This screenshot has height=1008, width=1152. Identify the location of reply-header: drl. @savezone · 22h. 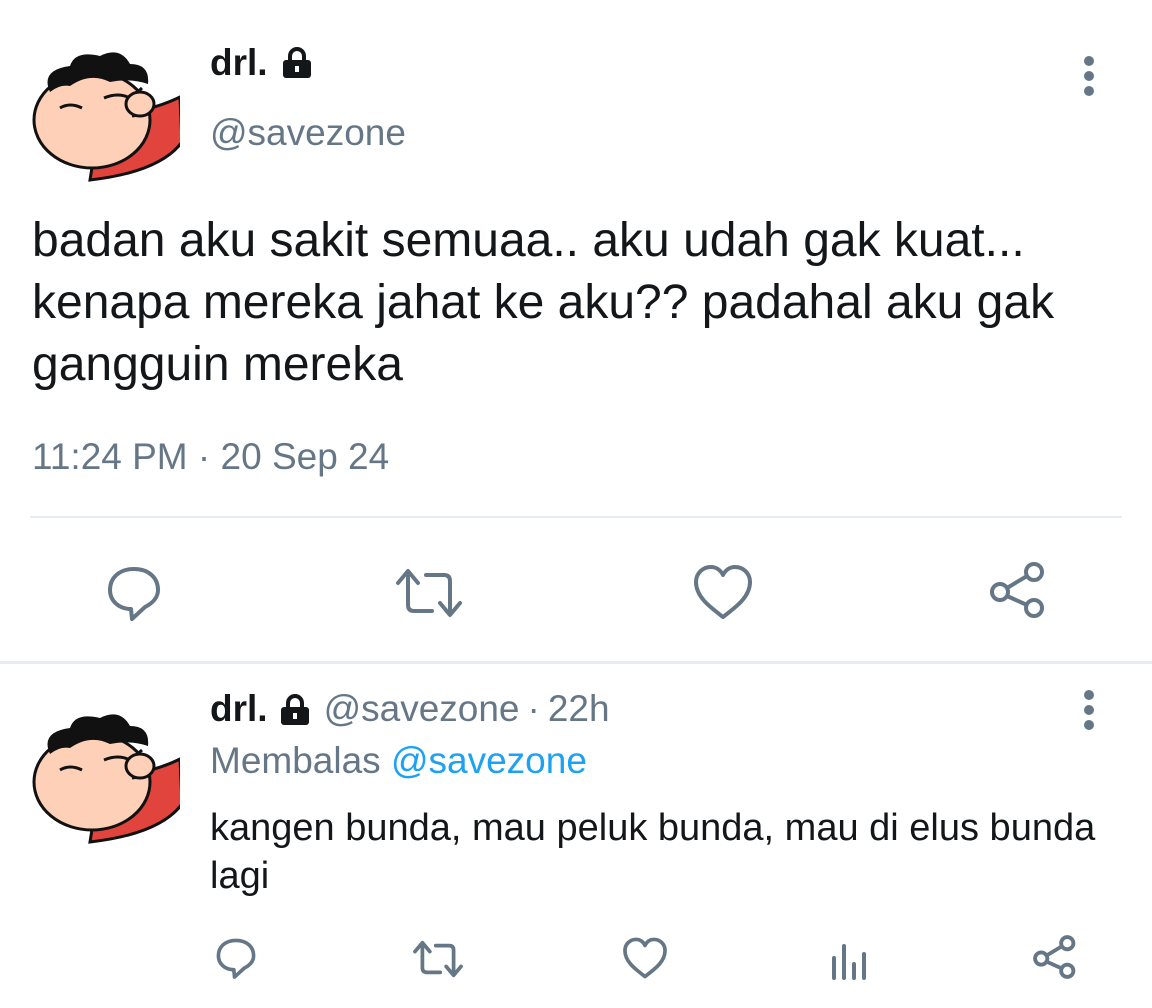
(410, 709).